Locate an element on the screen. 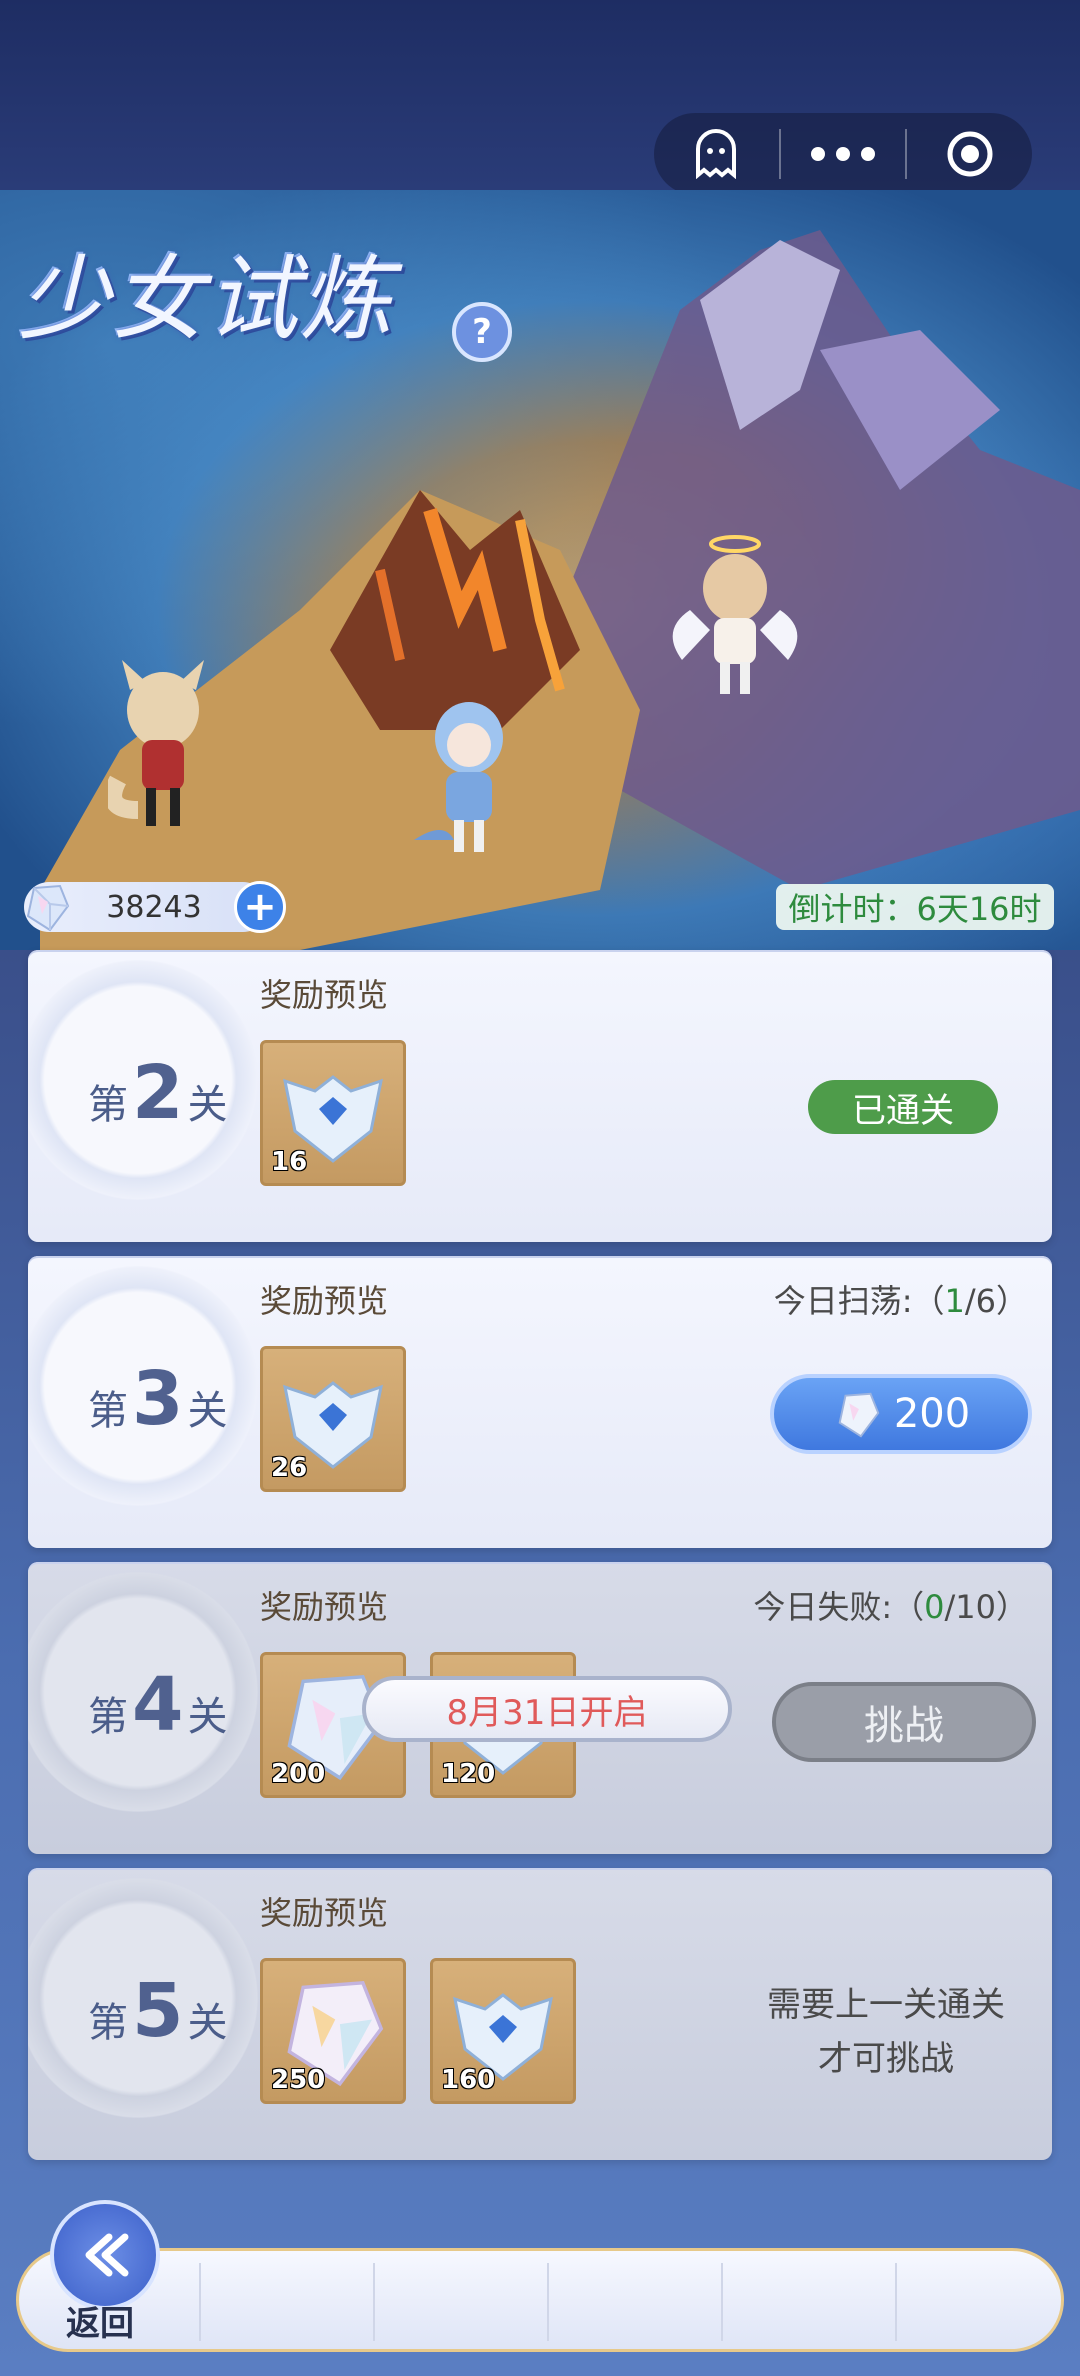 Image resolution: width=1080 pixels, height=2376 pixels. sweep-total: /6） is located at coordinates (996, 1301).